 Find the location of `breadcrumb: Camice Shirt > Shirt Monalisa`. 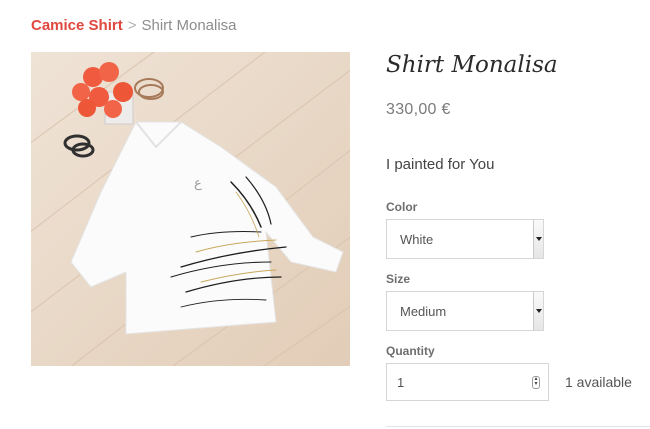

breadcrumb: Camice Shirt > Shirt Monalisa is located at coordinates (134, 25).